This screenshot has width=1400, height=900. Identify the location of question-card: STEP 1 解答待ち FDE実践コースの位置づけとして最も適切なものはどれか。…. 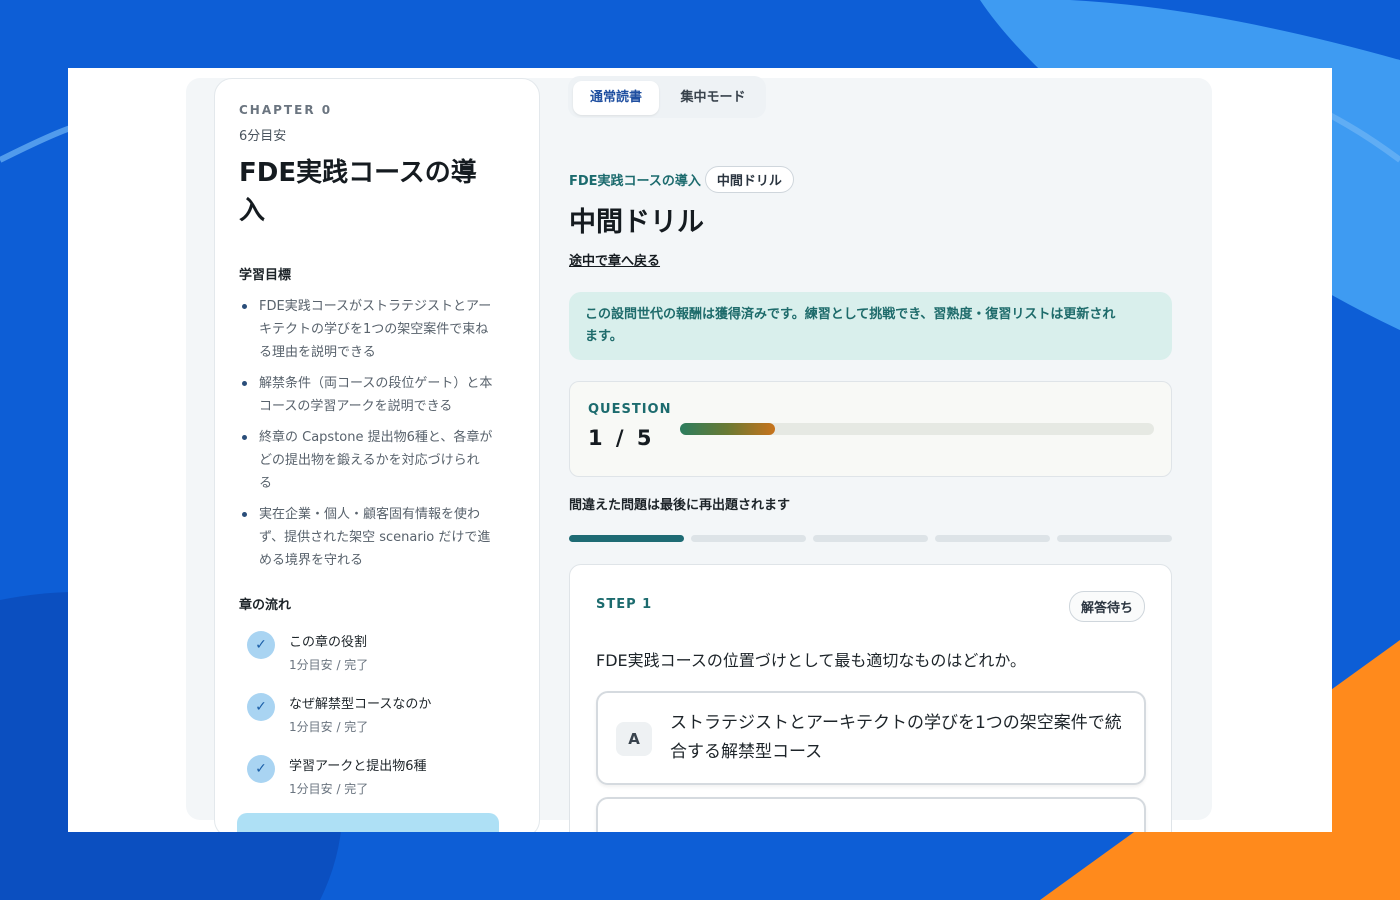
(870, 698).